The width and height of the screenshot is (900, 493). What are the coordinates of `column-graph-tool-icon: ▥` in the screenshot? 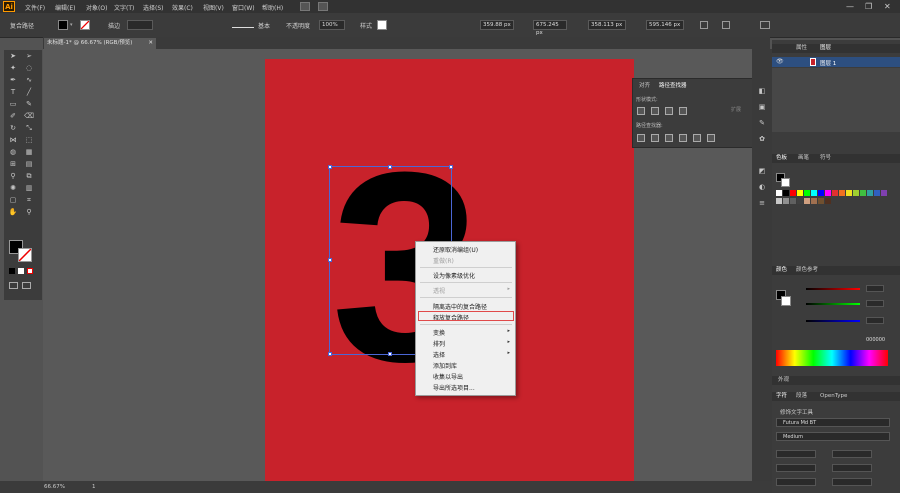 It's located at (29, 188).